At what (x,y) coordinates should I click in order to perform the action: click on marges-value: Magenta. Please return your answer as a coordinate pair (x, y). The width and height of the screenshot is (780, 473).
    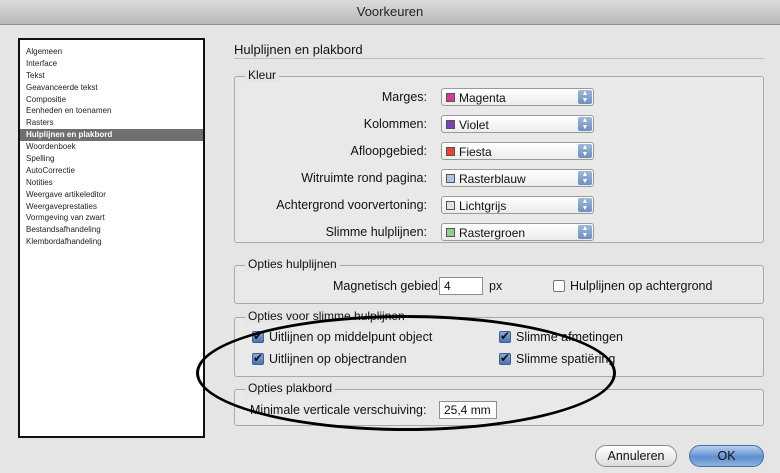
    Looking at the image, I should click on (482, 98).